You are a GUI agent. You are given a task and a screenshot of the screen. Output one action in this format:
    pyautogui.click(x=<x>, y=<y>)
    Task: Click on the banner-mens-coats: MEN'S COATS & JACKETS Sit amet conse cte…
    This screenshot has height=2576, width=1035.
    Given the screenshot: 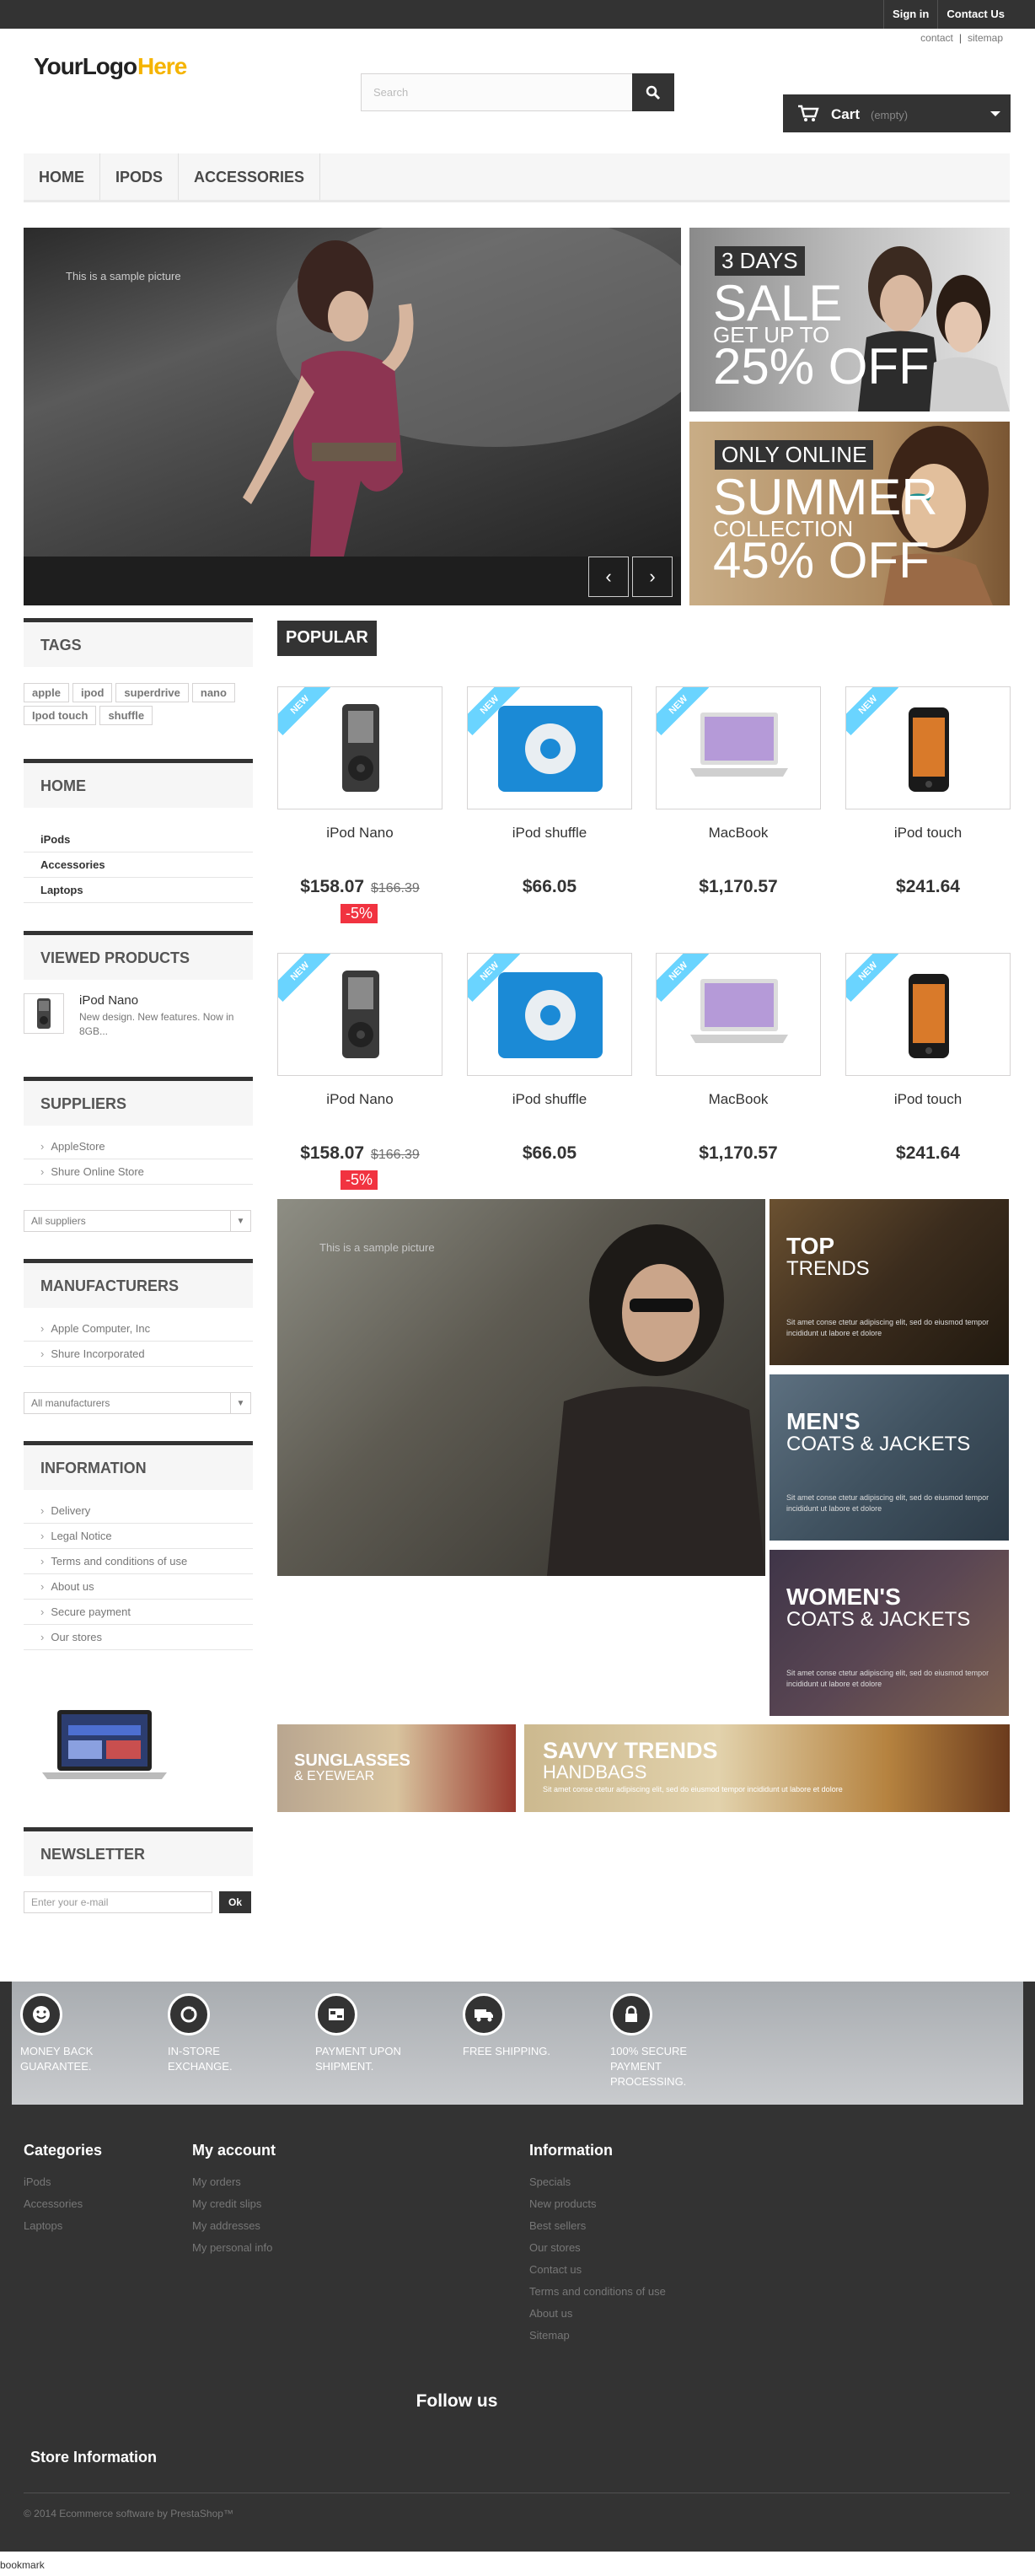 What is the action you would take?
    pyautogui.click(x=889, y=1457)
    